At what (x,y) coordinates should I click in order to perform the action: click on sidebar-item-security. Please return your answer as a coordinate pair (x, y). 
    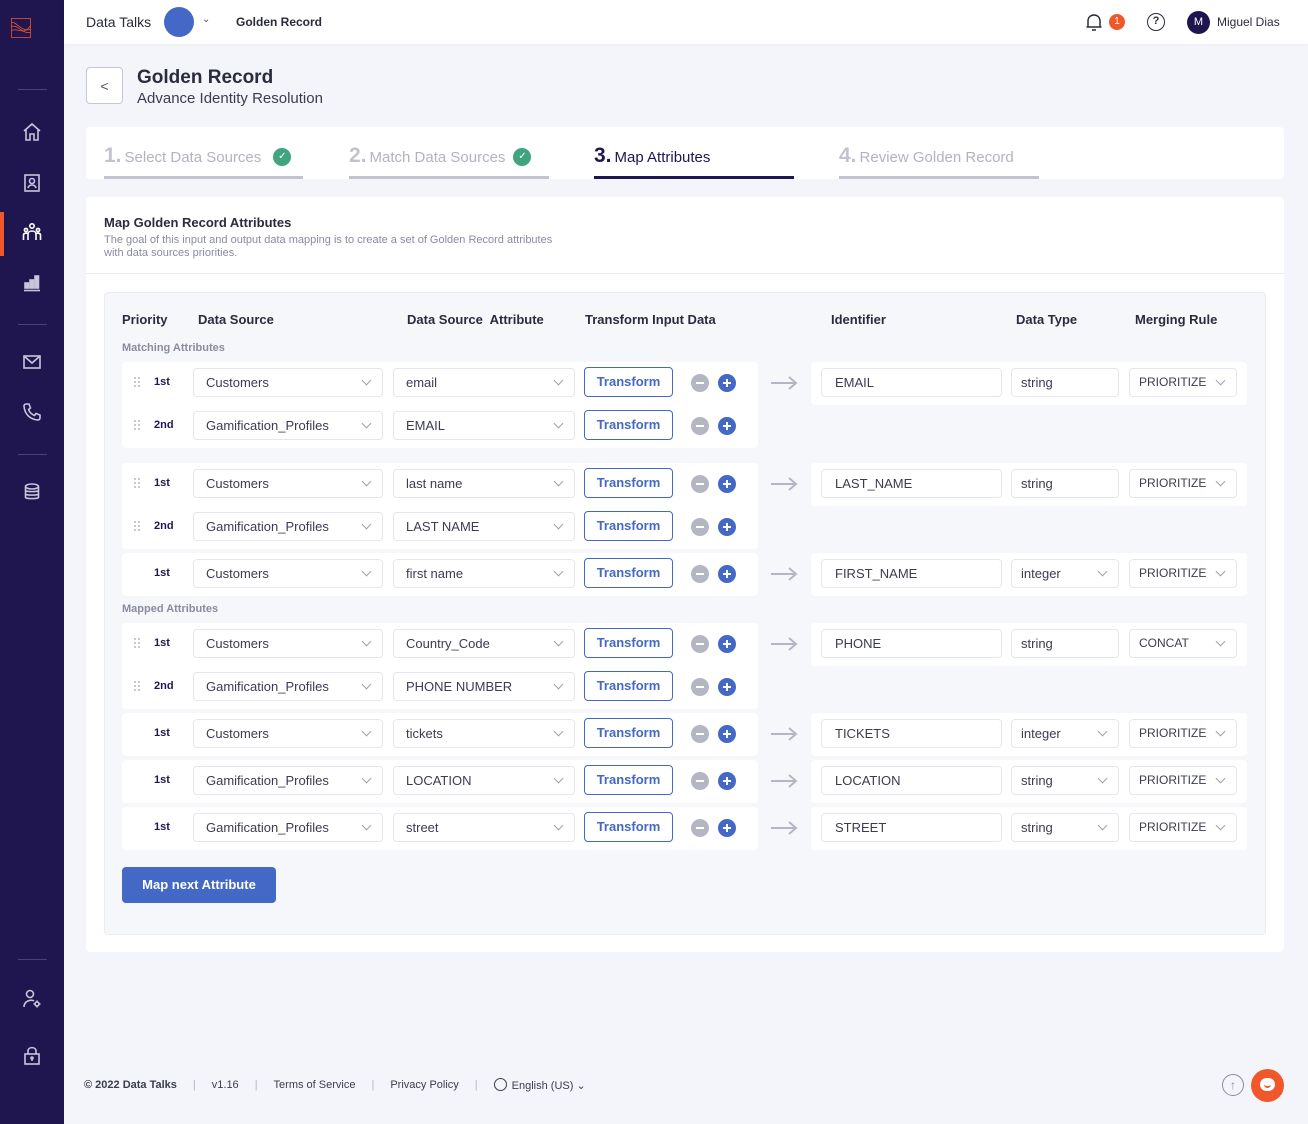
    Looking at the image, I should click on (32, 1055).